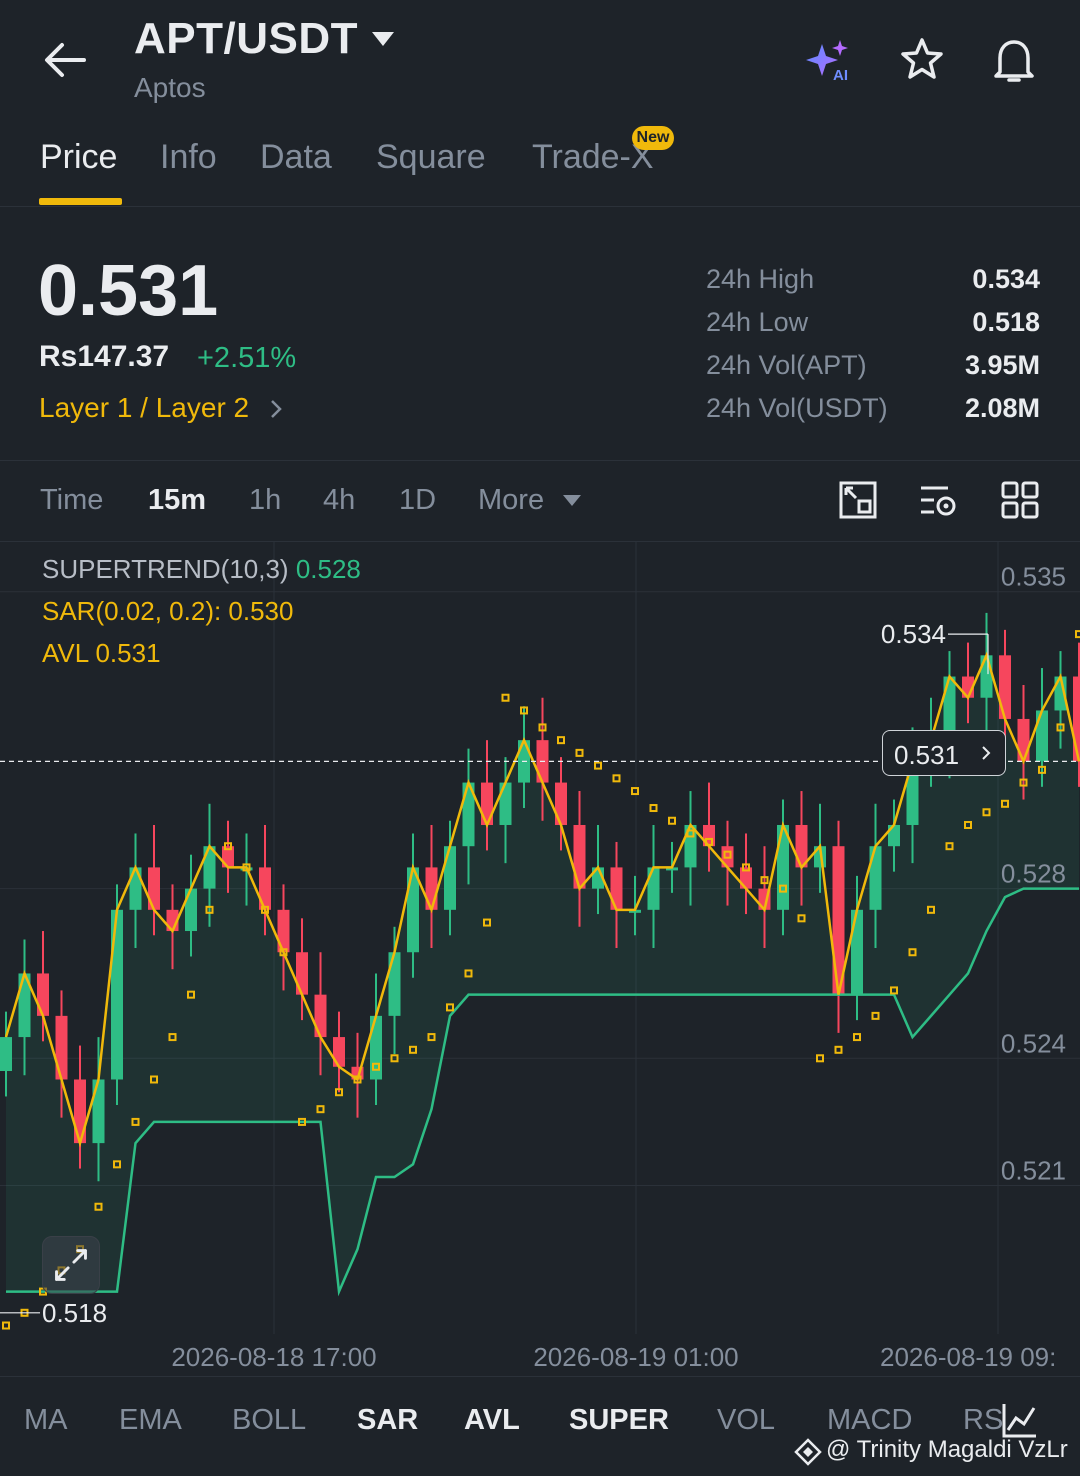 Image resolution: width=1080 pixels, height=1476 pixels. What do you see at coordinates (922, 60) in the screenshot?
I see `favorite-star-icon` at bounding box center [922, 60].